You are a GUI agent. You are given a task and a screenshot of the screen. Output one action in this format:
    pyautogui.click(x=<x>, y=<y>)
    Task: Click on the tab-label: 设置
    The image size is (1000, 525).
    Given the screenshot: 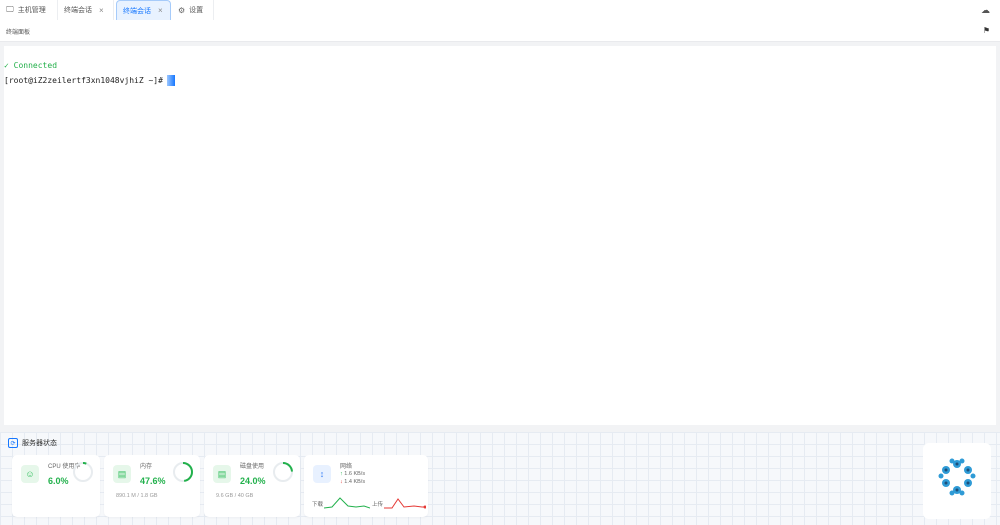 What is the action you would take?
    pyautogui.click(x=196, y=10)
    